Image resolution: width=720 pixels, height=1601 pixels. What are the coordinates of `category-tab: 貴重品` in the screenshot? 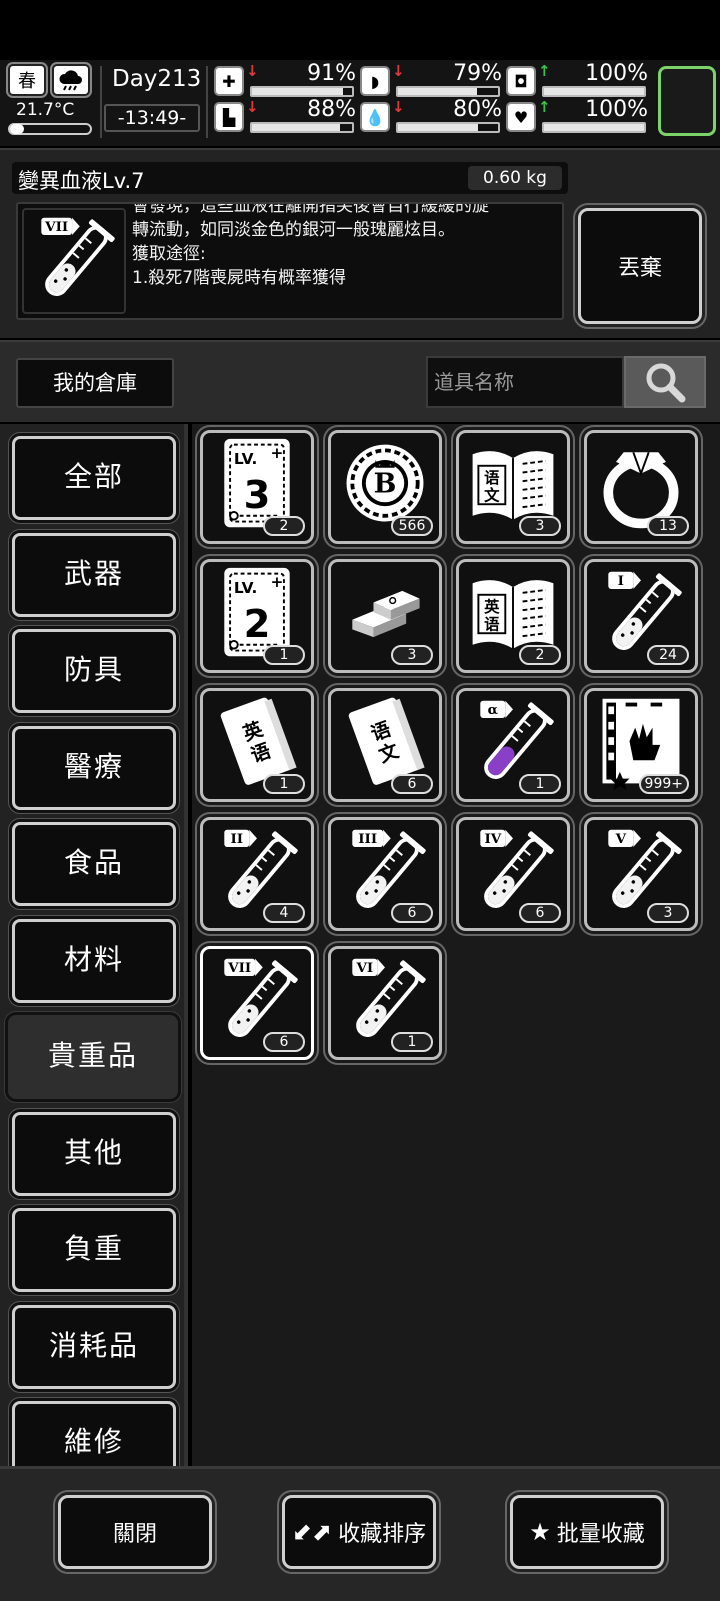 It's located at (93, 1057).